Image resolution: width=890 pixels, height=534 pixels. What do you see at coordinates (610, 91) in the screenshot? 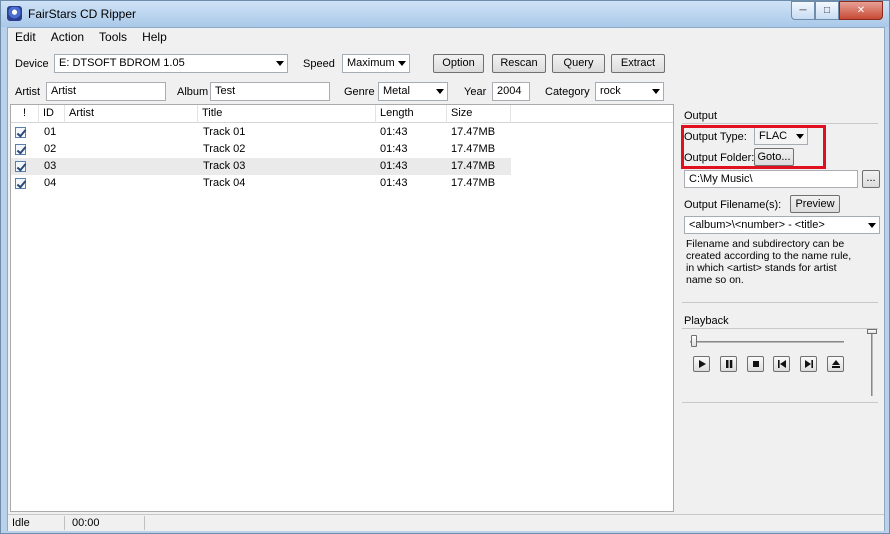
I see `category-value: rock` at bounding box center [610, 91].